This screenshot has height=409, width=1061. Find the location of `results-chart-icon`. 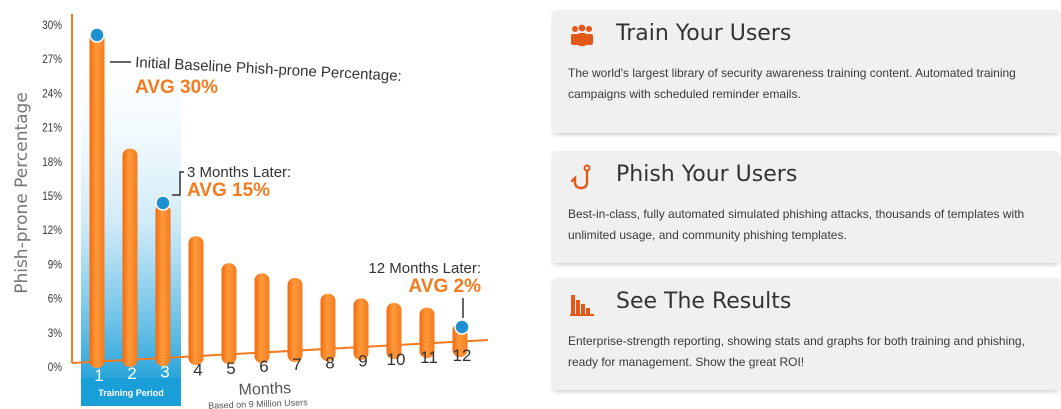

results-chart-icon is located at coordinates (582, 305).